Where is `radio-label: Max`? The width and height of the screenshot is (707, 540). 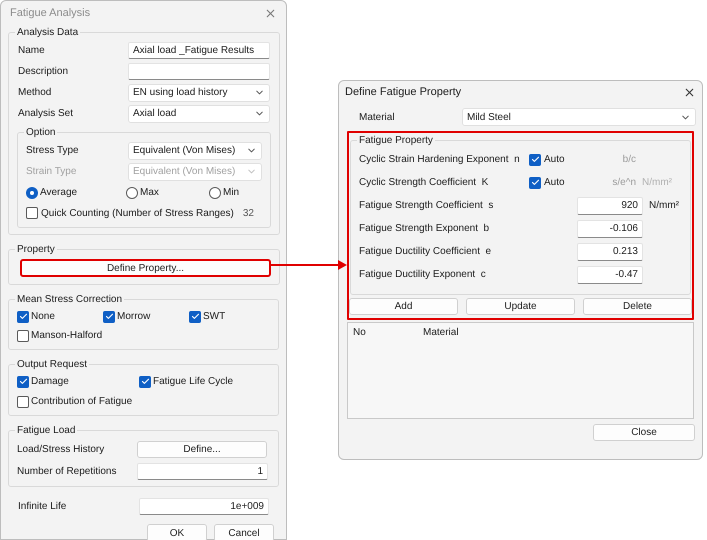 radio-label: Max is located at coordinates (149, 193).